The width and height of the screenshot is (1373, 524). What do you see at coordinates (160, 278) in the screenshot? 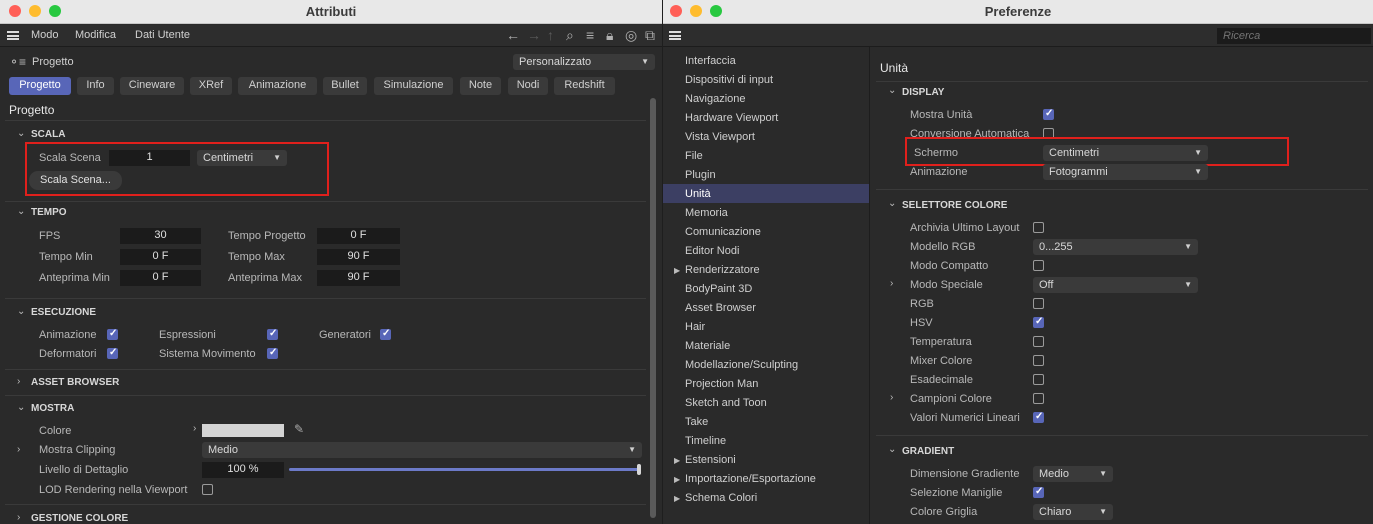
I see `anteprima-min-input: 0 F` at bounding box center [160, 278].